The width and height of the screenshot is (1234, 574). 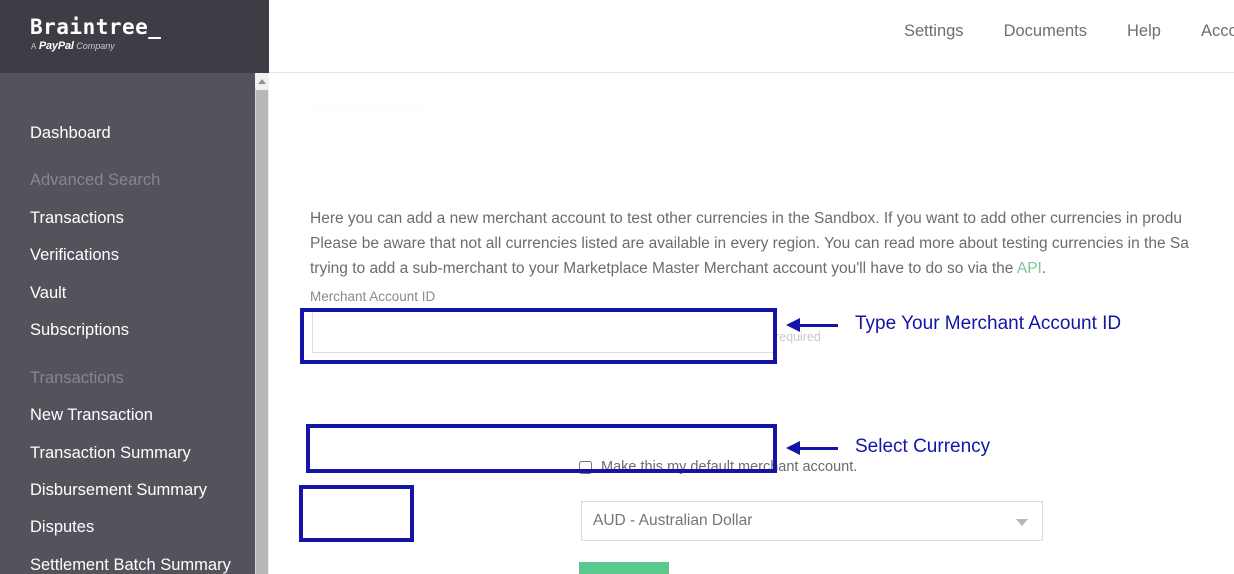 I want to click on sidebar-item-transactions: Transactions, so click(x=127, y=218).